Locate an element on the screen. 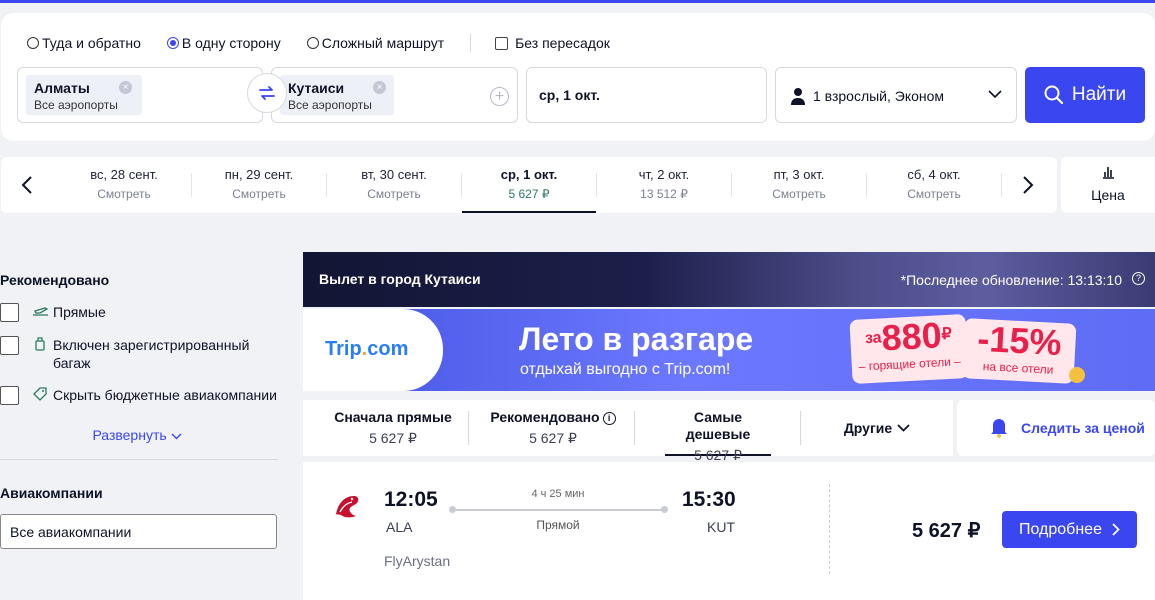 Image resolution: width=1155 pixels, height=600 pixels. nonstop-label: Без пересадок is located at coordinates (562, 43).